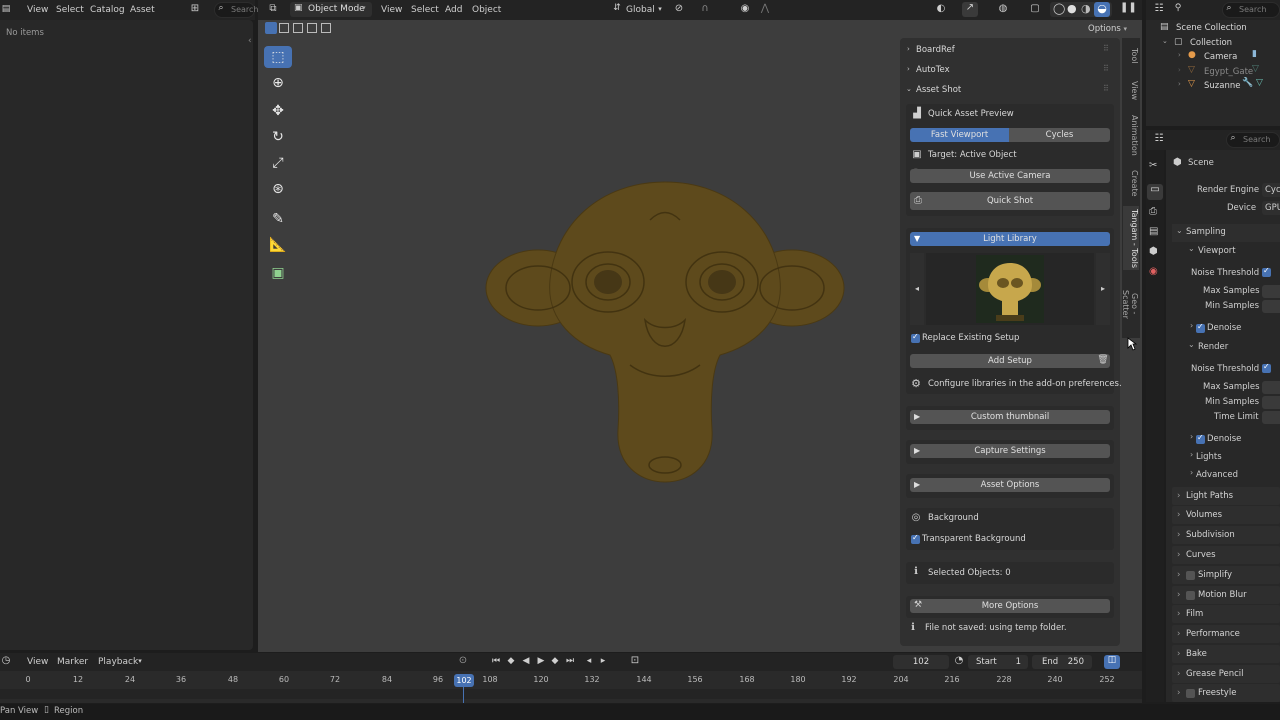 The width and height of the screenshot is (1280, 720). I want to click on timeline-menu-marker: Marker, so click(72, 662).